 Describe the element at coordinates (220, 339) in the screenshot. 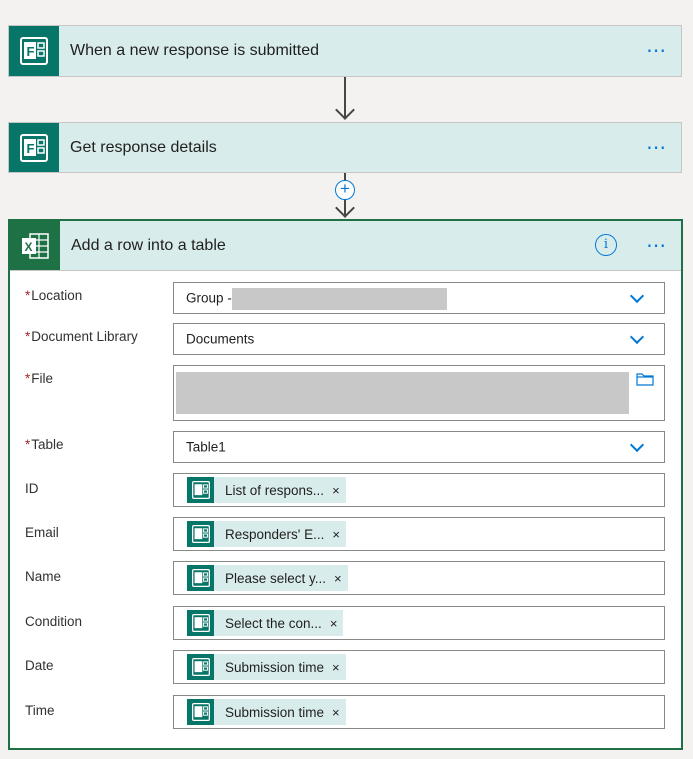

I see `document-library-value: Documents` at that location.